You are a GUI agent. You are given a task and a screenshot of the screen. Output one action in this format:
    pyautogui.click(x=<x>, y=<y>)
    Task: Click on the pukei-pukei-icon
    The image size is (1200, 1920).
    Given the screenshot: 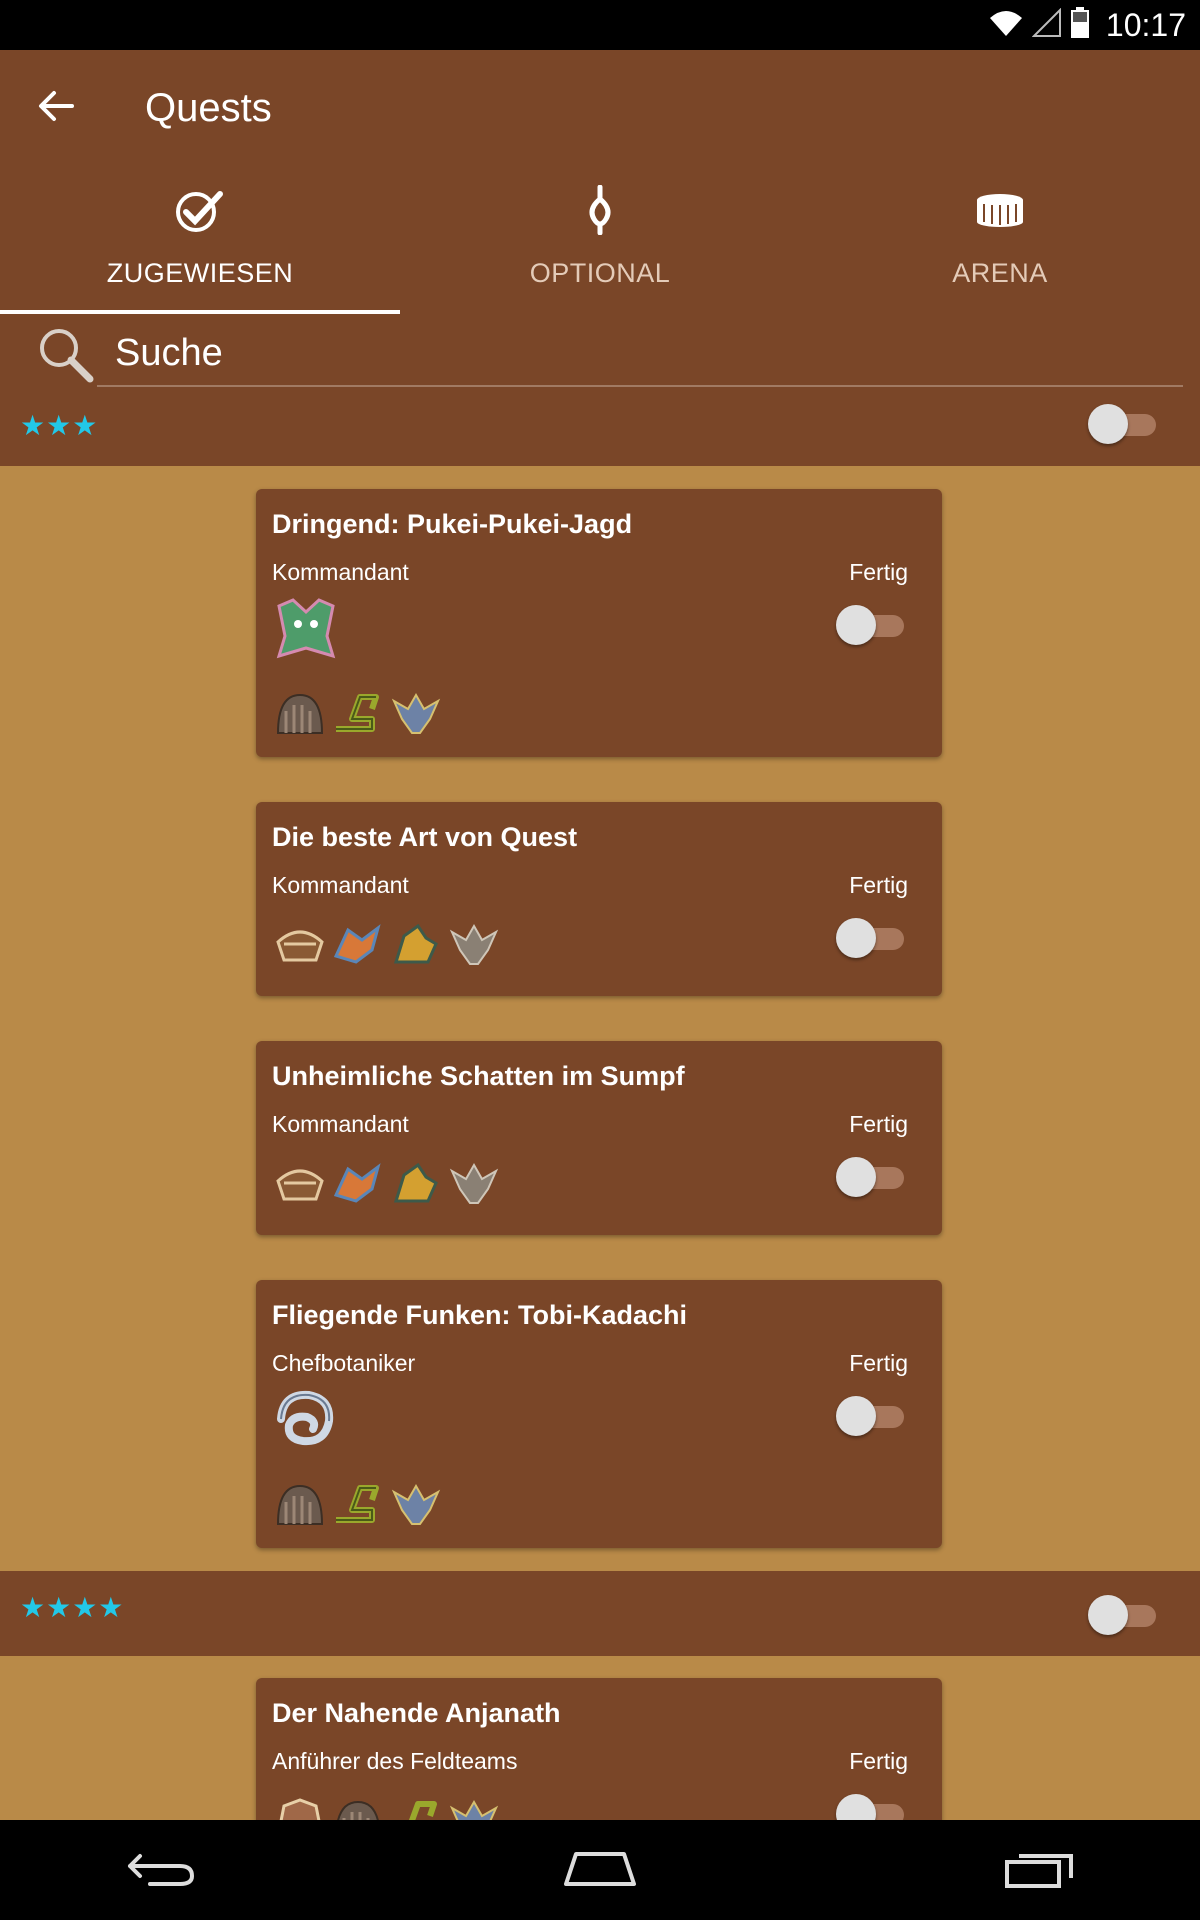 What is the action you would take?
    pyautogui.click(x=306, y=629)
    